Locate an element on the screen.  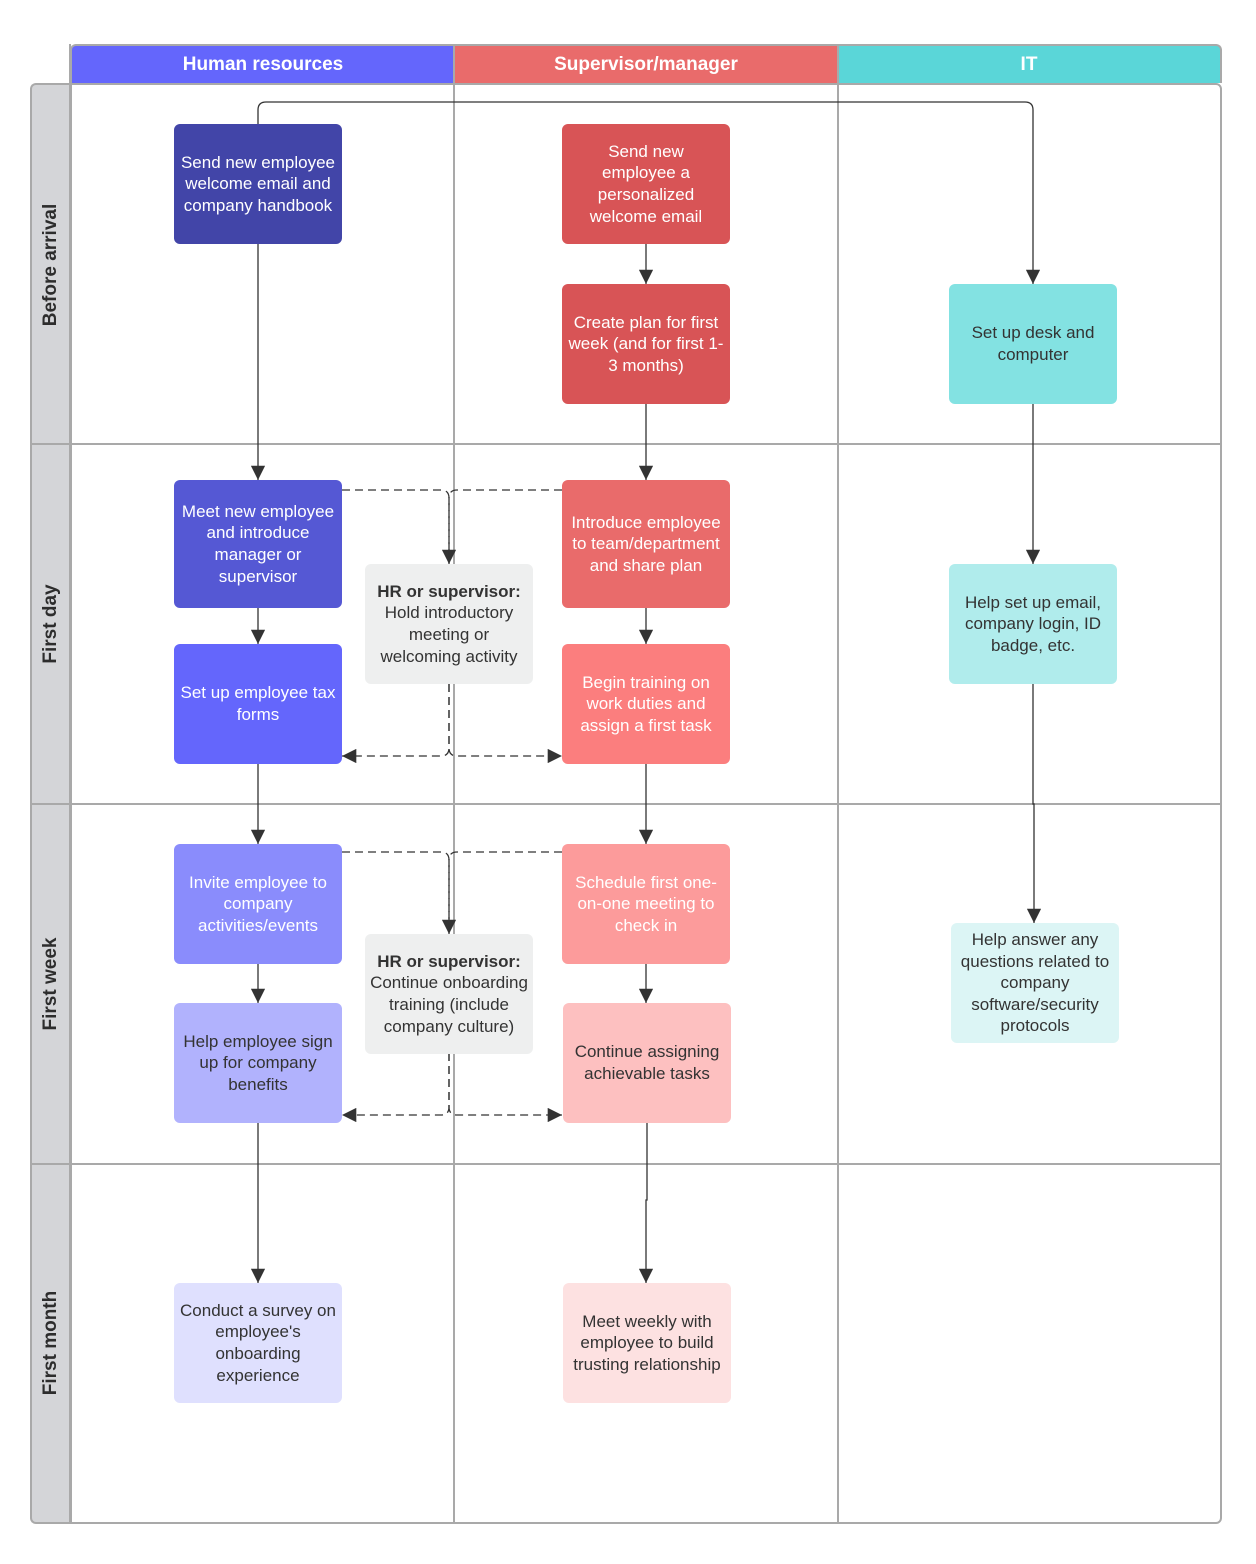
node-text: Set up desk and computer is located at coordinates (1033, 343).